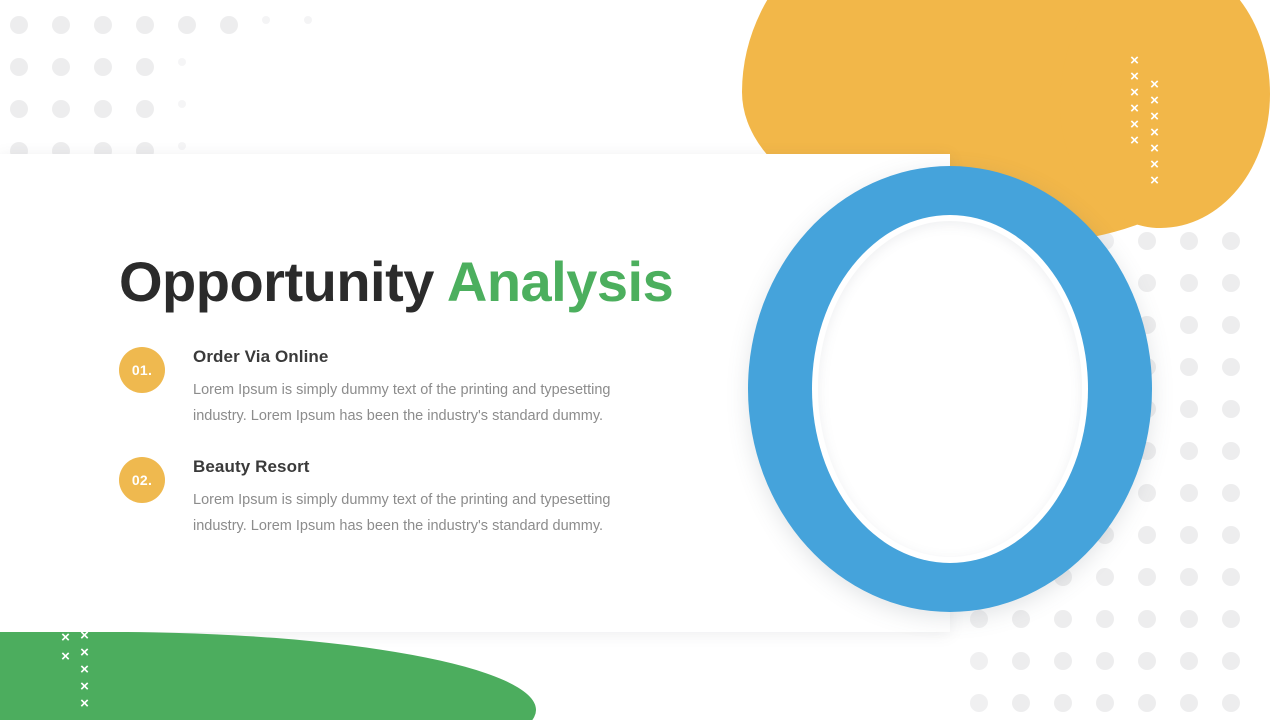 Image resolution: width=1280 pixels, height=720 pixels. What do you see at coordinates (261, 356) in the screenshot?
I see `feature-title: Order Via Online` at bounding box center [261, 356].